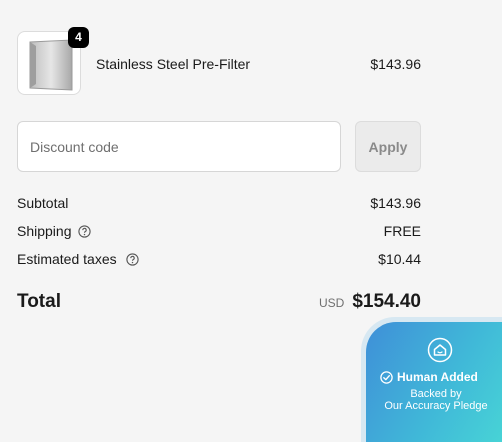 The image size is (502, 442). I want to click on shipping-value: FREE, so click(402, 231).